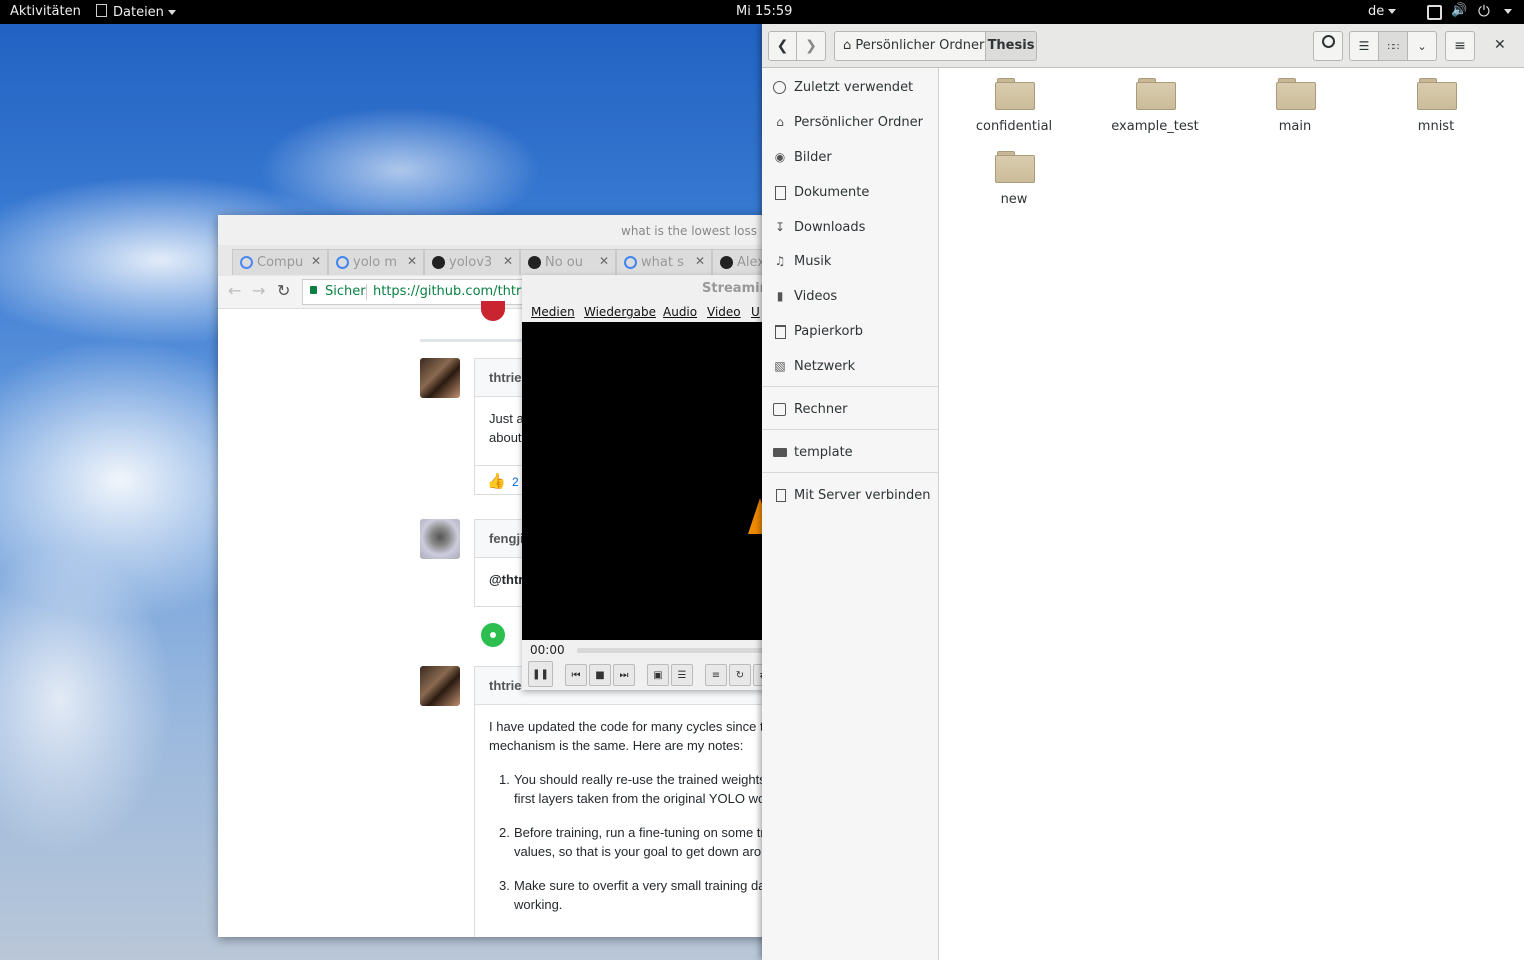 This screenshot has height=960, width=1524. What do you see at coordinates (1011, 46) in the screenshot?
I see `breadcrumb-current: Thesis` at bounding box center [1011, 46].